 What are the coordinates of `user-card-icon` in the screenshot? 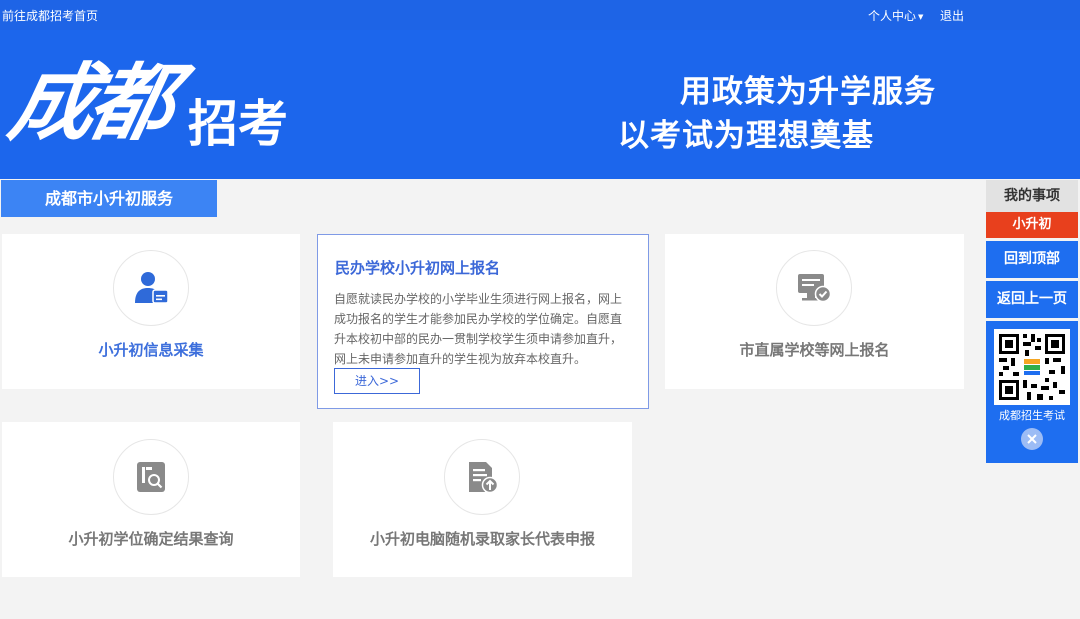 It's located at (152, 288).